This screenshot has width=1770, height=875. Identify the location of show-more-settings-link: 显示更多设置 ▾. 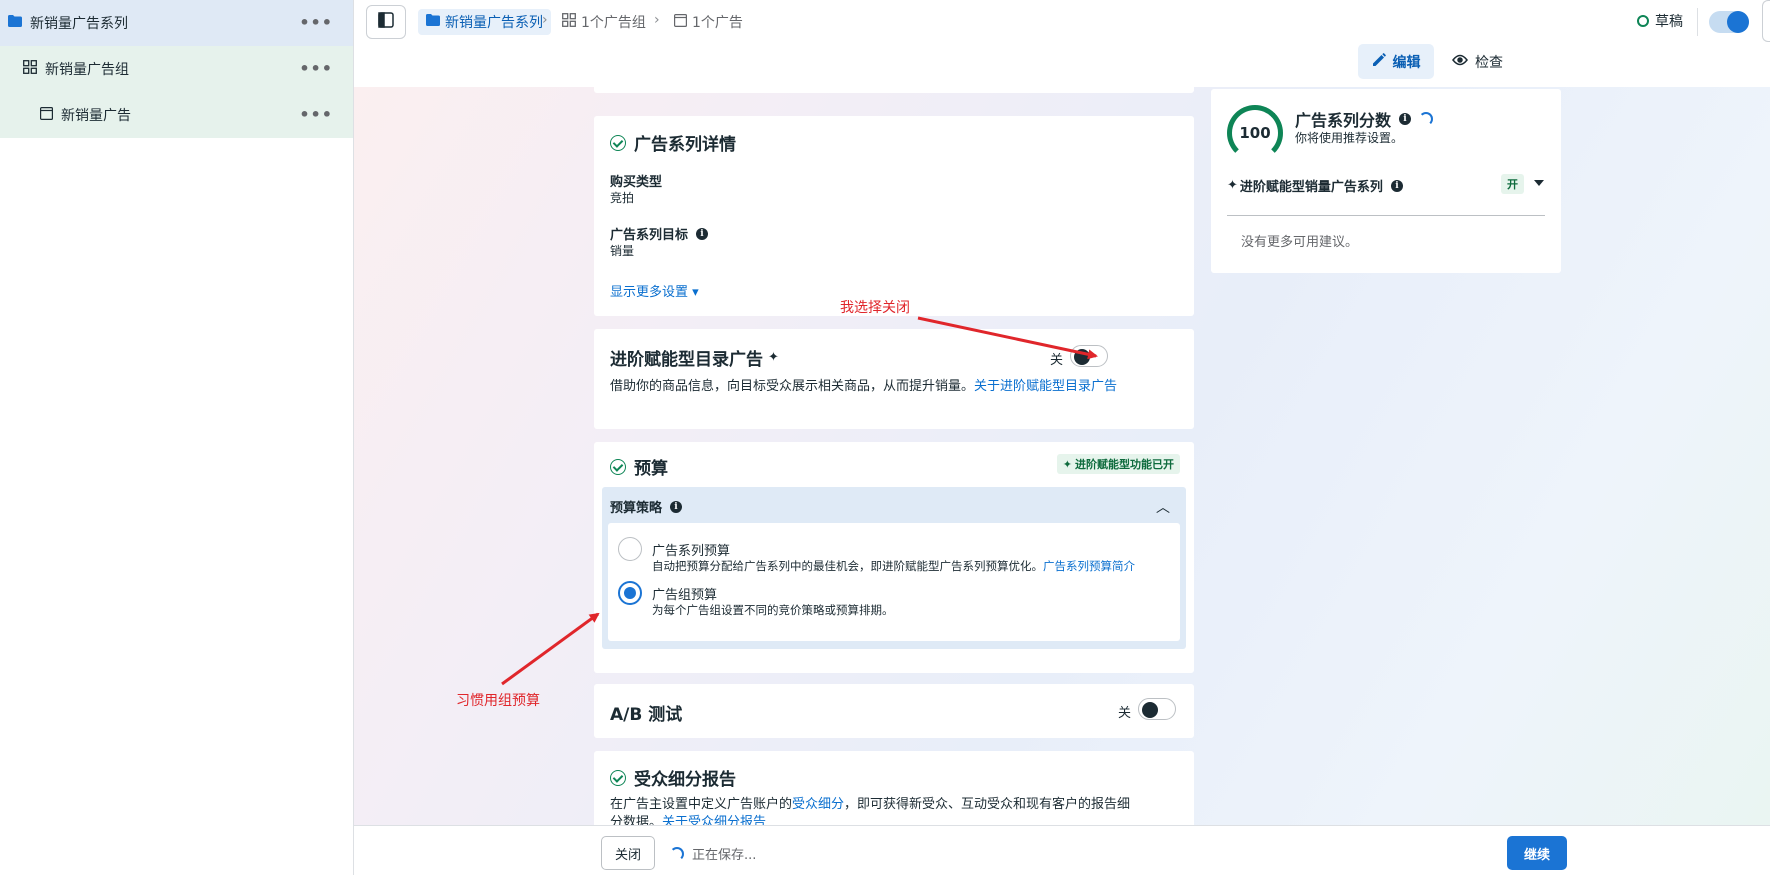
(654, 290).